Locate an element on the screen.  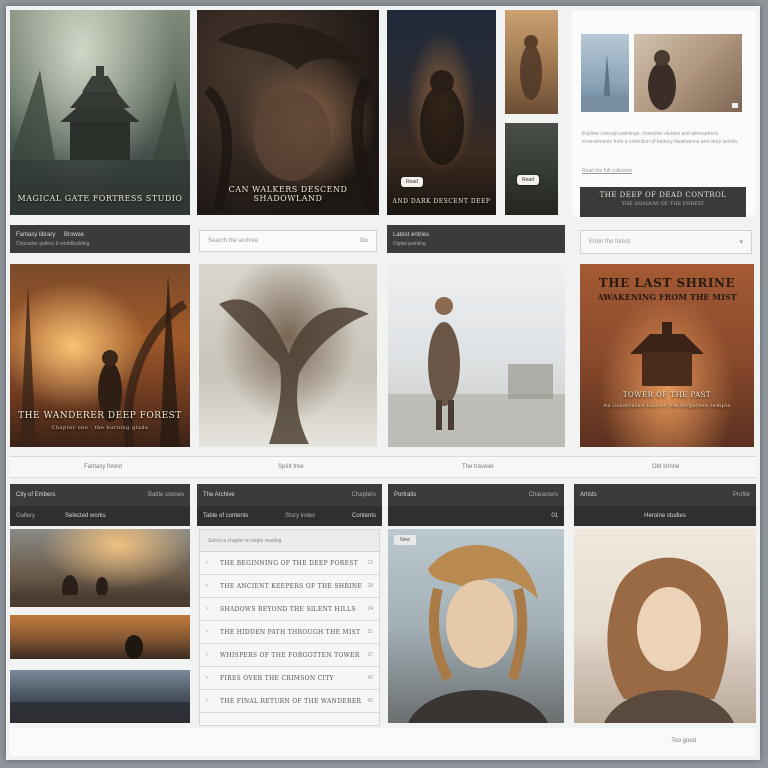
art-card-spirit-tree is located at coordinates (288, 355).